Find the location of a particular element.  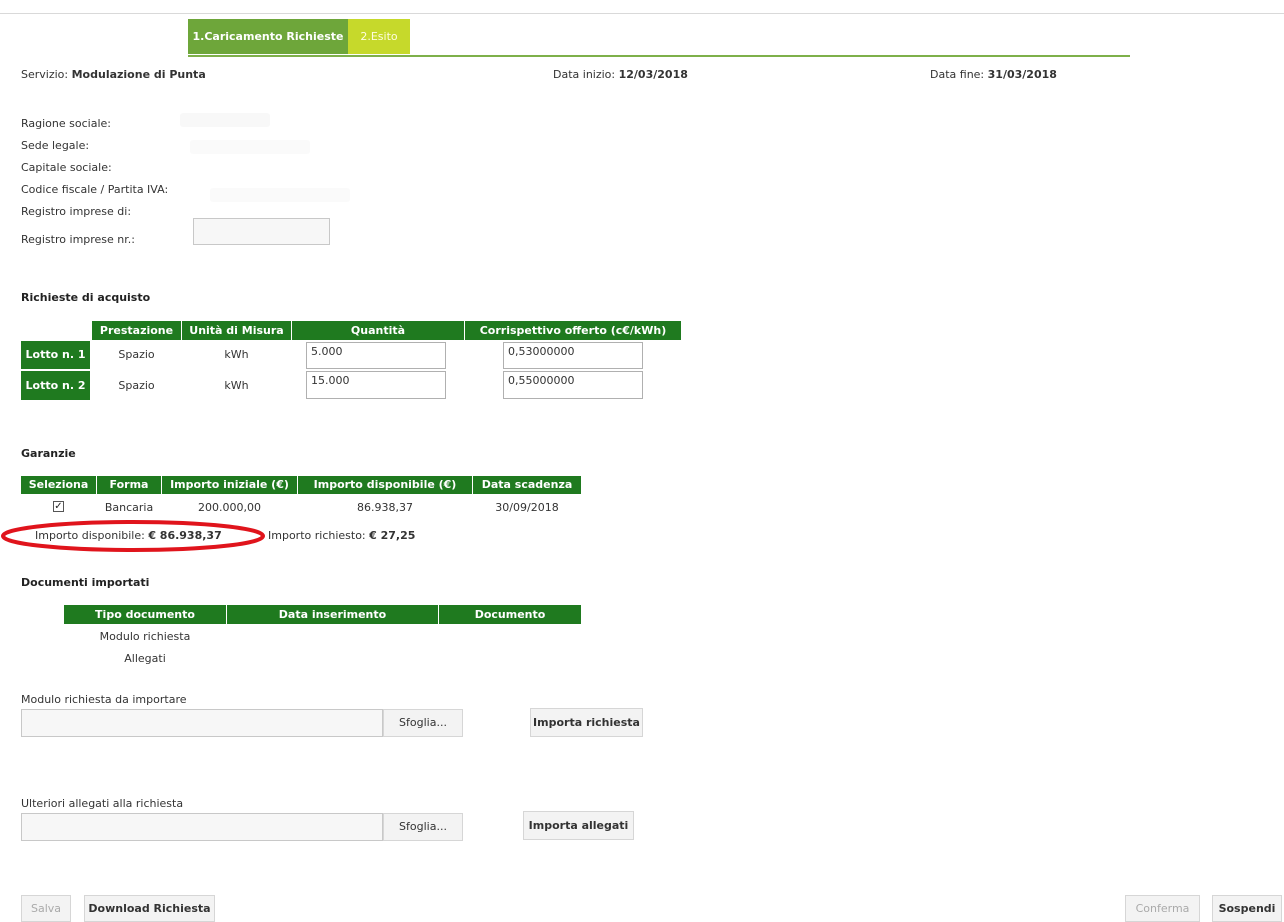

col-header-prestazione: Prestazione is located at coordinates (136, 330).